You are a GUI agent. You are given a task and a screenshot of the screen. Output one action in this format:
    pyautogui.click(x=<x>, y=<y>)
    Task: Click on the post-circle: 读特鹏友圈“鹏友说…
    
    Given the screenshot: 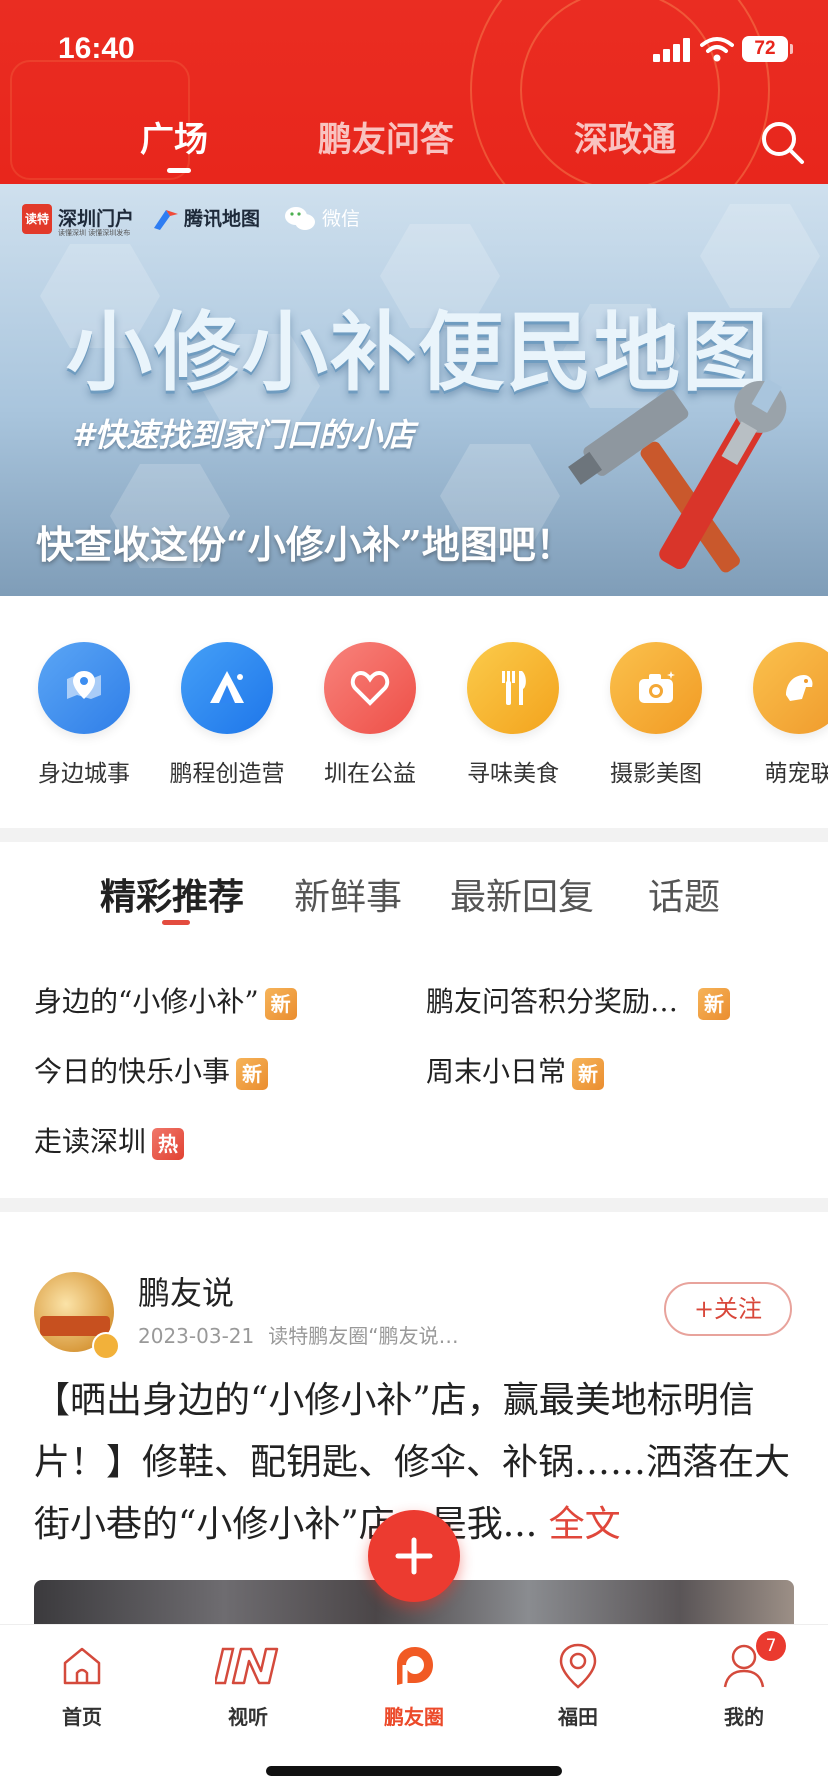 What is the action you would take?
    pyautogui.click(x=363, y=1336)
    